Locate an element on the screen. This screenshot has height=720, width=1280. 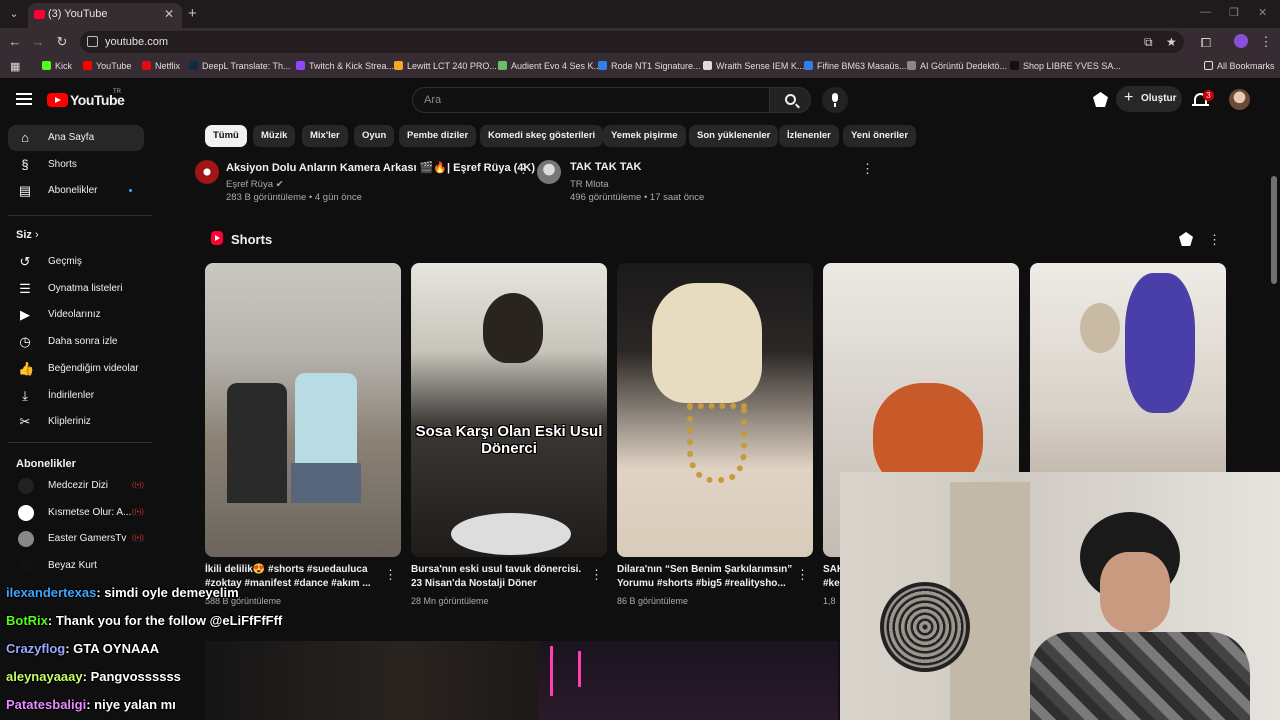
sidebar-item: ↺ Geçmiş is located at coordinates (76, 262).